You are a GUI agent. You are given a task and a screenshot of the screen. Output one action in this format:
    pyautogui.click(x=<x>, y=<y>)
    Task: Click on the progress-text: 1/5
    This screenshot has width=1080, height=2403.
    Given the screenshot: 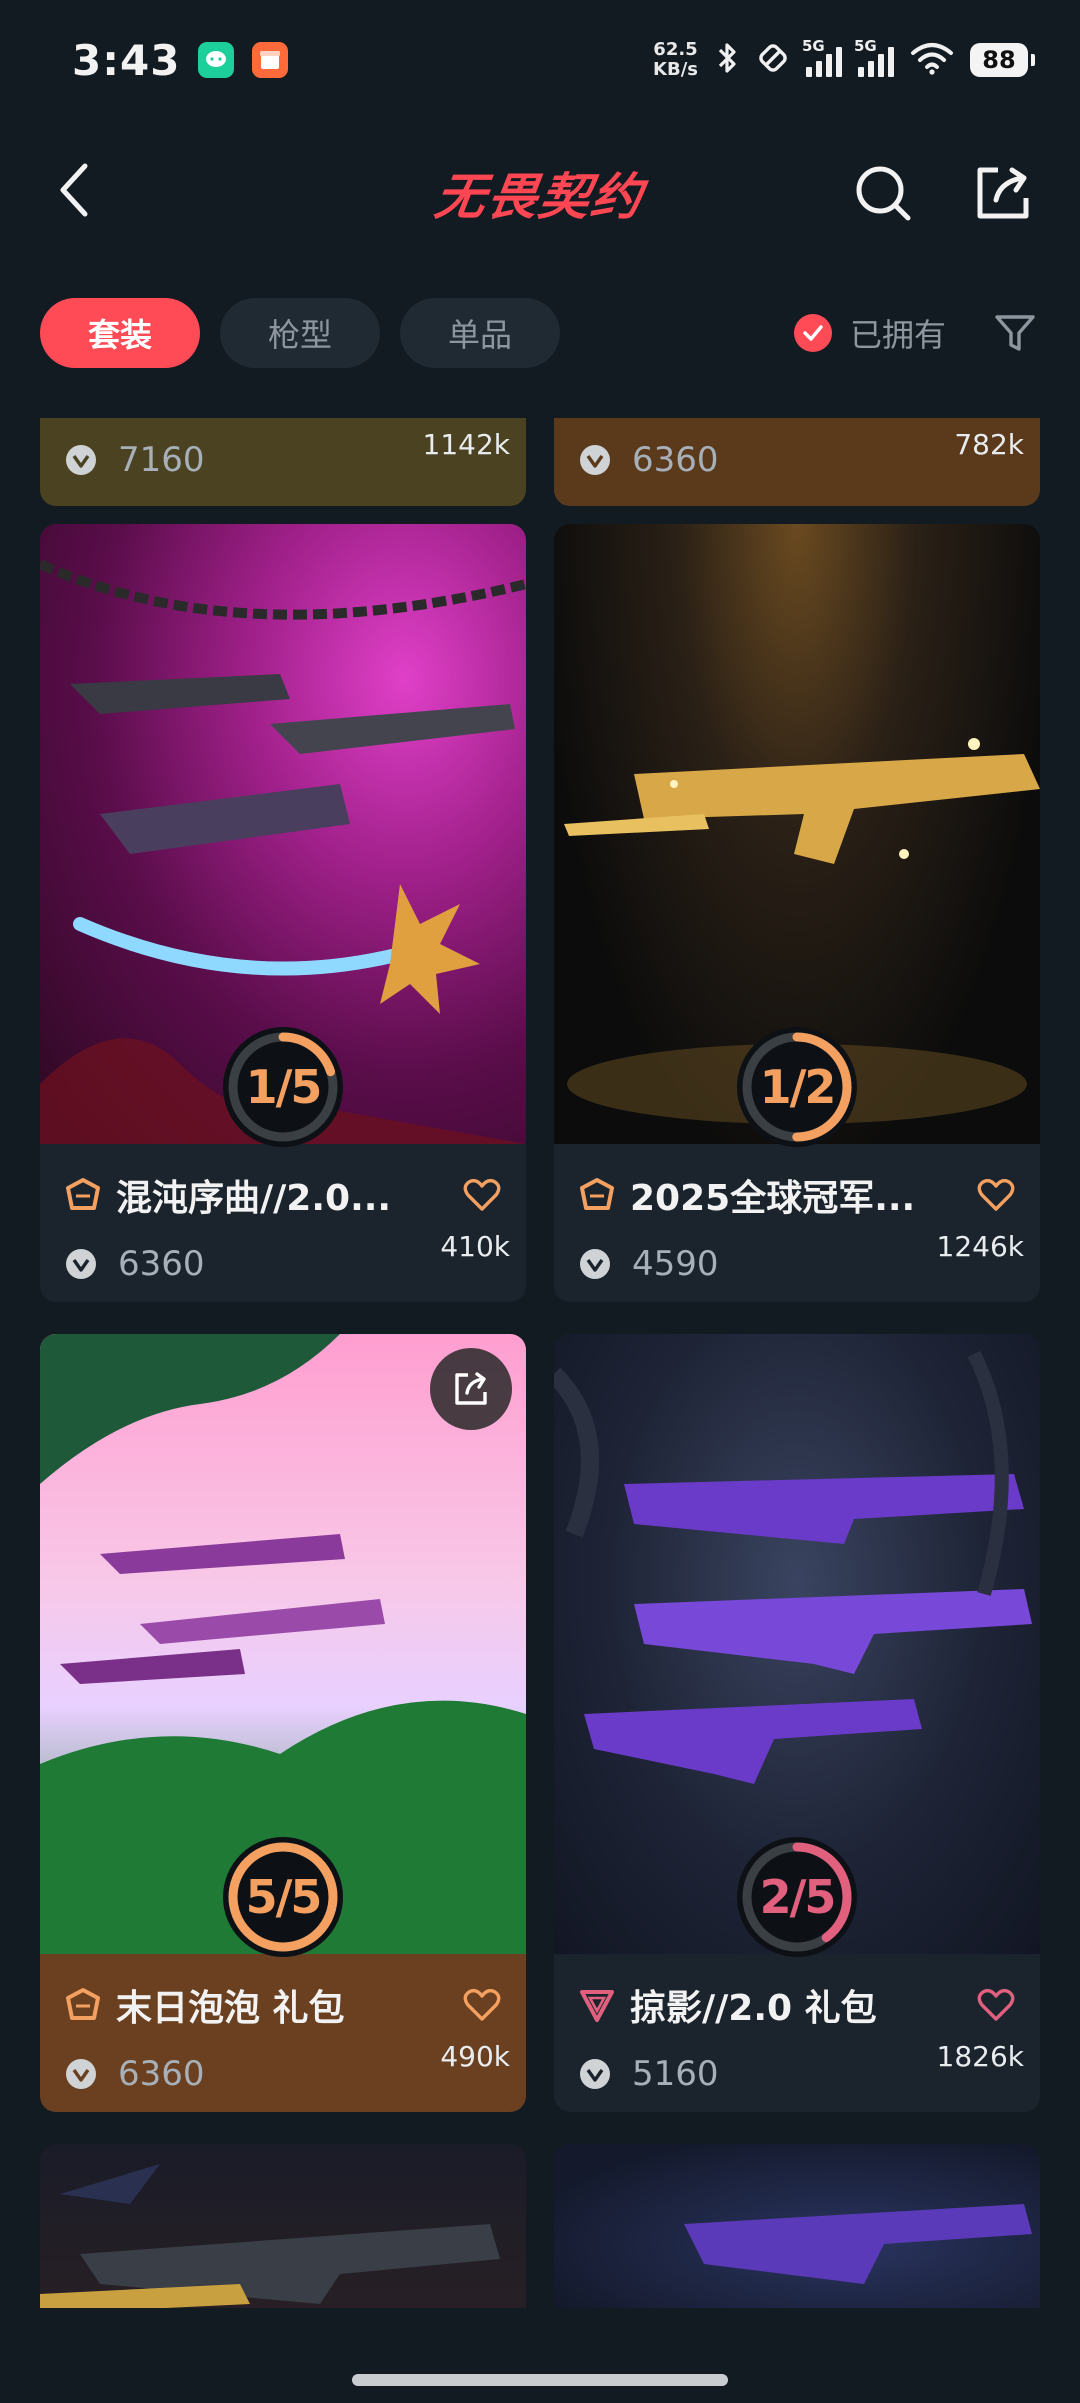 What is the action you would take?
    pyautogui.click(x=284, y=1087)
    